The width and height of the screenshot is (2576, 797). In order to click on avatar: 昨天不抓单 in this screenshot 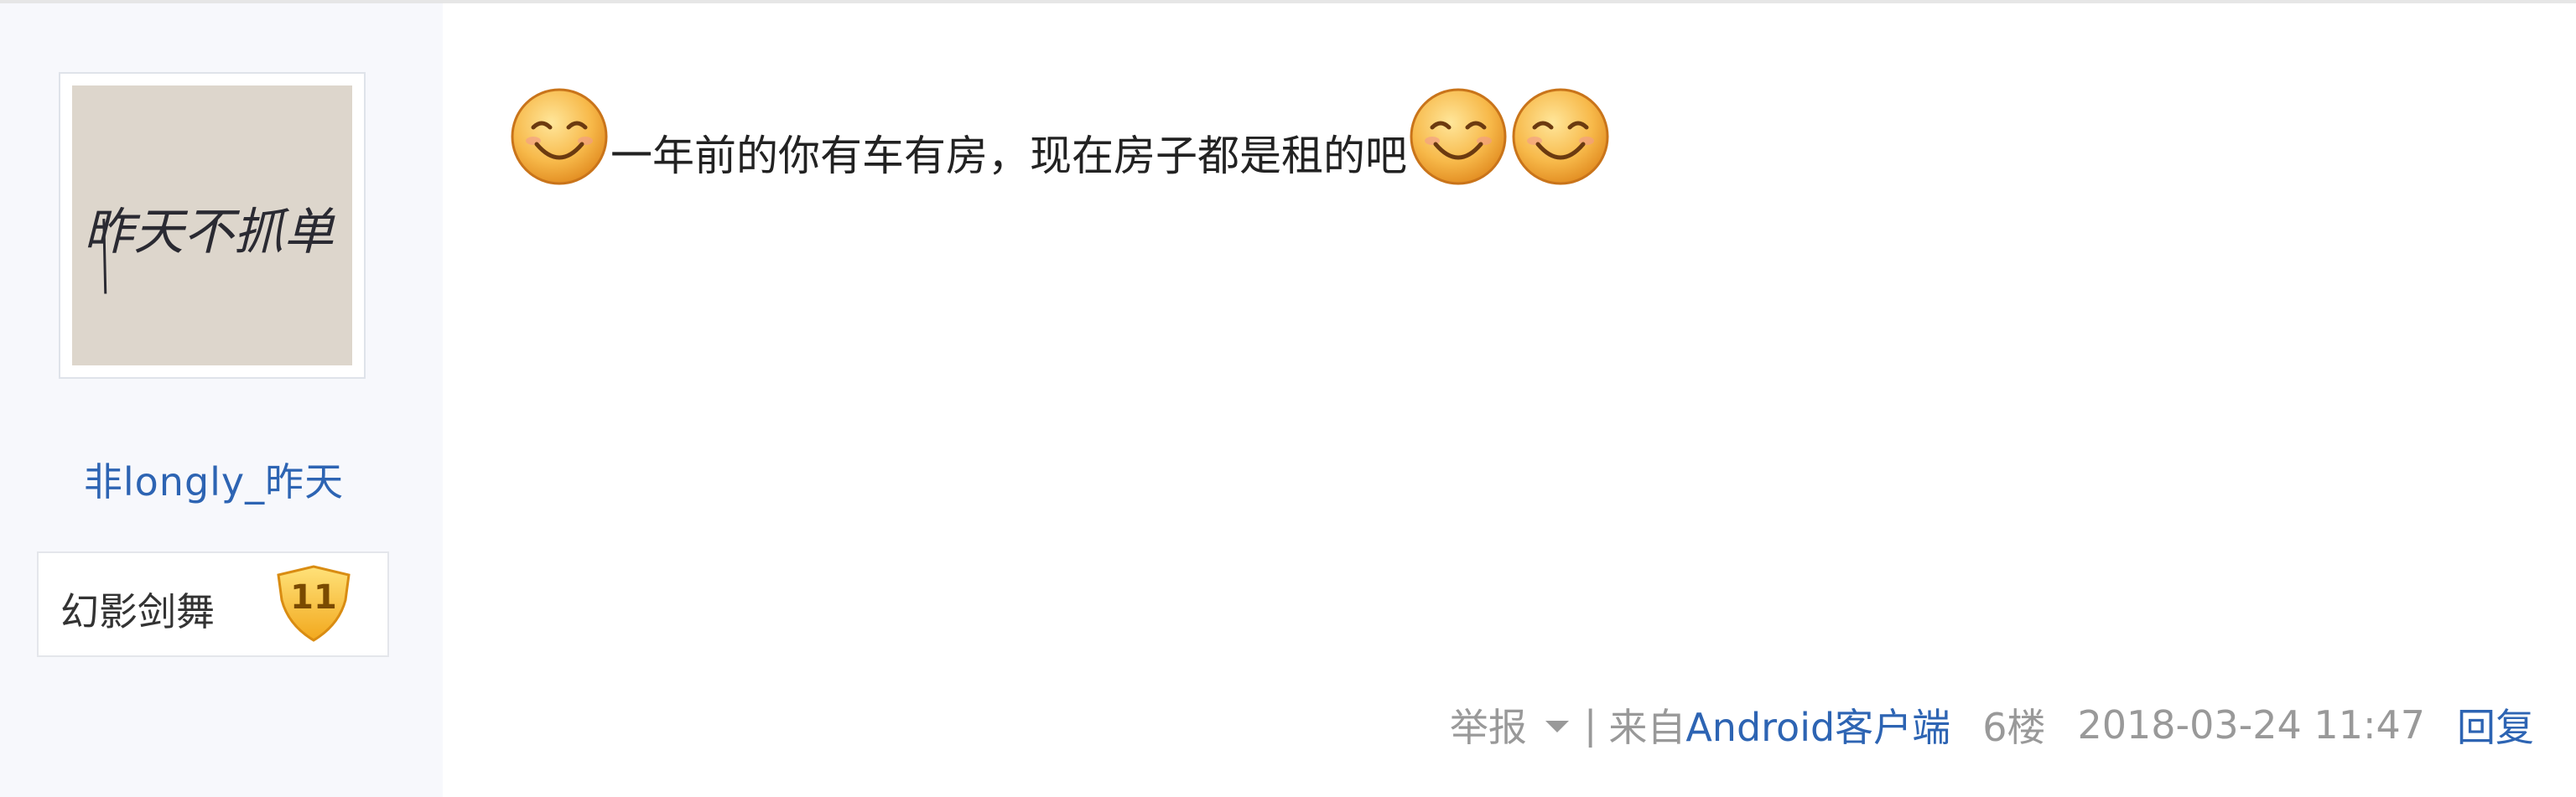, I will do `click(212, 225)`.